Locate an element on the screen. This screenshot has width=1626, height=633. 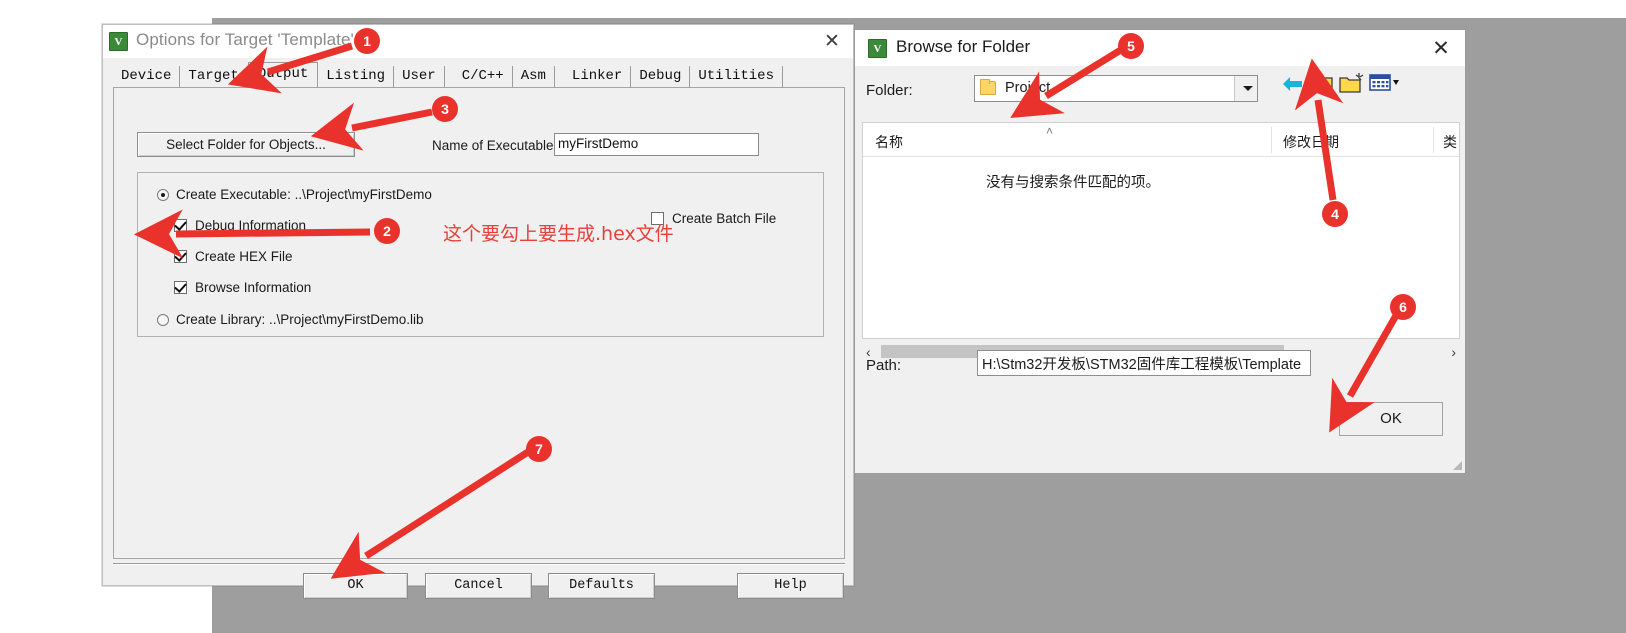
column-header-date-modified: 修改日期 is located at coordinates (1311, 142).